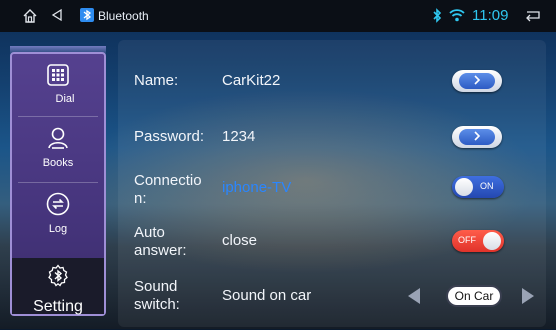  Describe the element at coordinates (528, 296) in the screenshot. I see `next-option-icon` at that location.